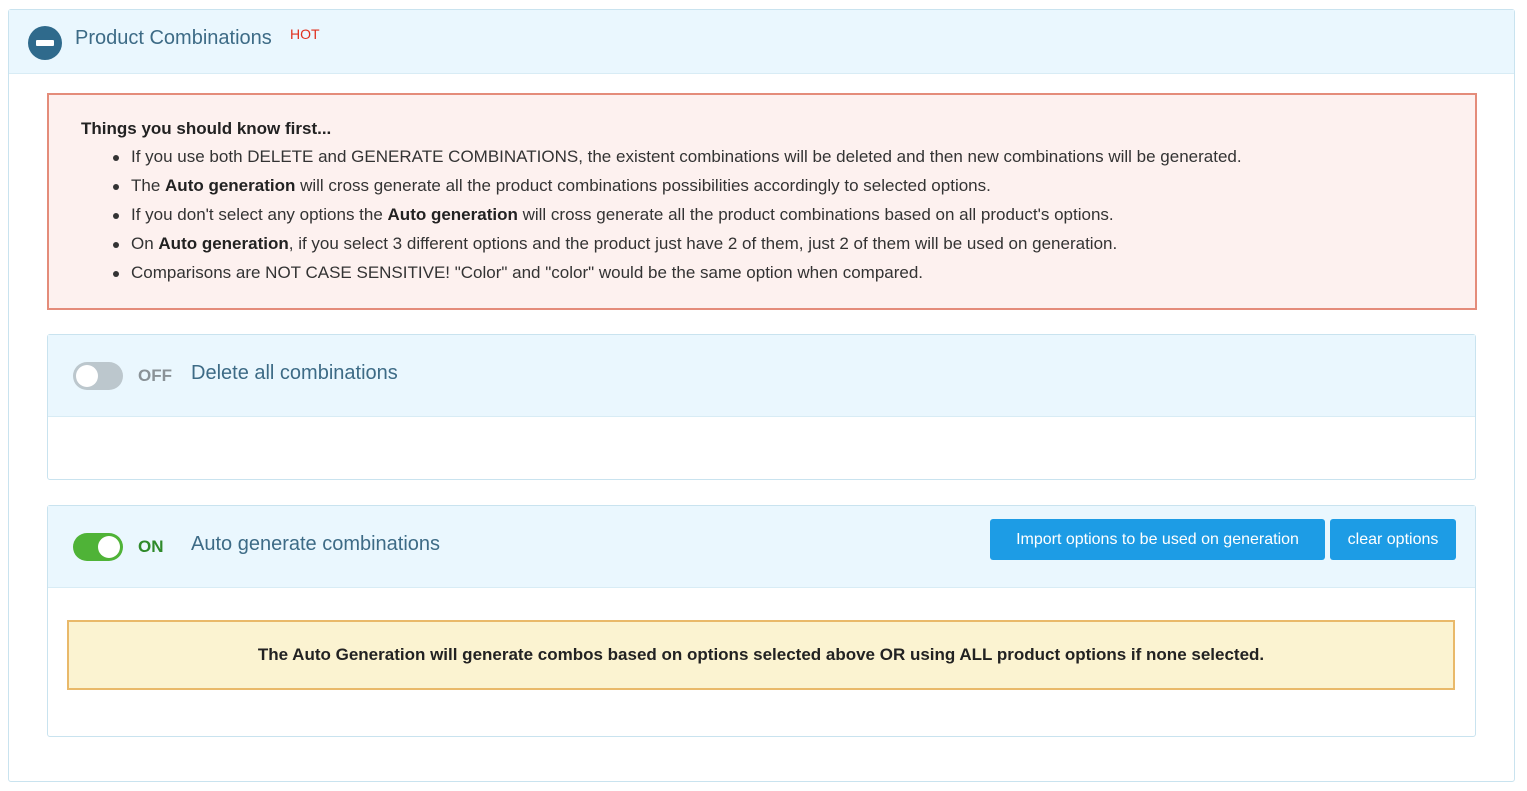 Image resolution: width=1527 pixels, height=791 pixels. I want to click on import-options-button: Import options to be used on generation, so click(1157, 539).